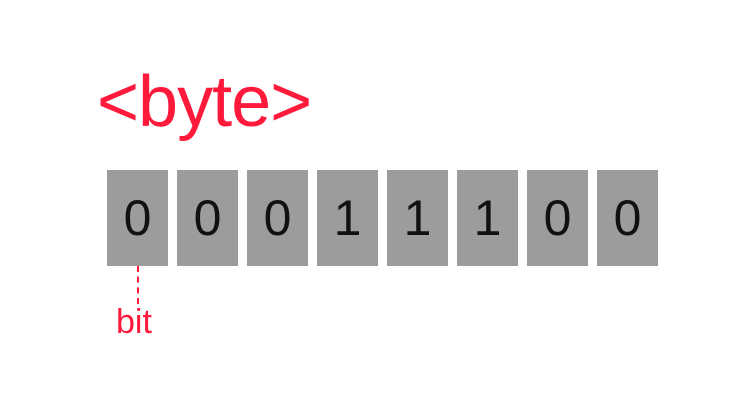 The width and height of the screenshot is (750, 411). I want to click on bit-cell-5: 1, so click(487, 218).